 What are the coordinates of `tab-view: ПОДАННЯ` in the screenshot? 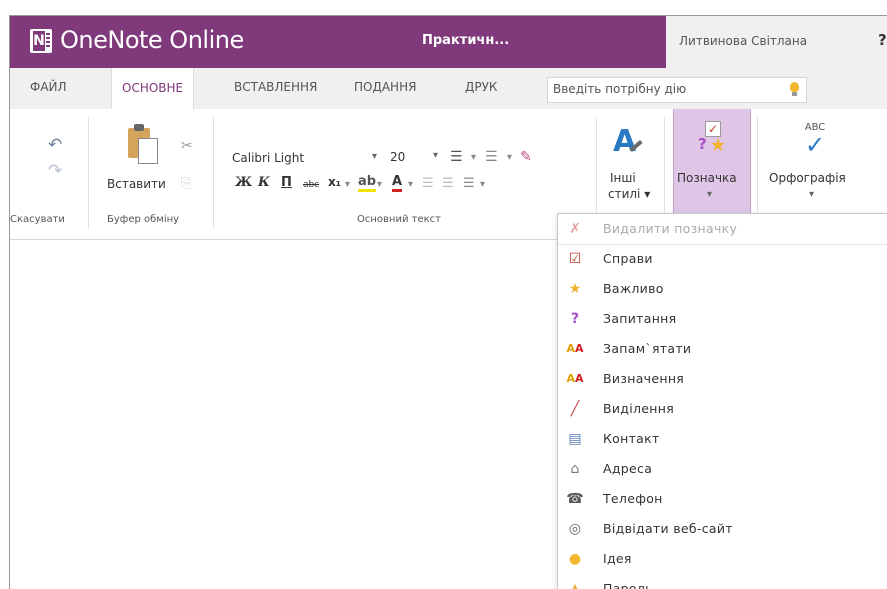 It's located at (385, 87).